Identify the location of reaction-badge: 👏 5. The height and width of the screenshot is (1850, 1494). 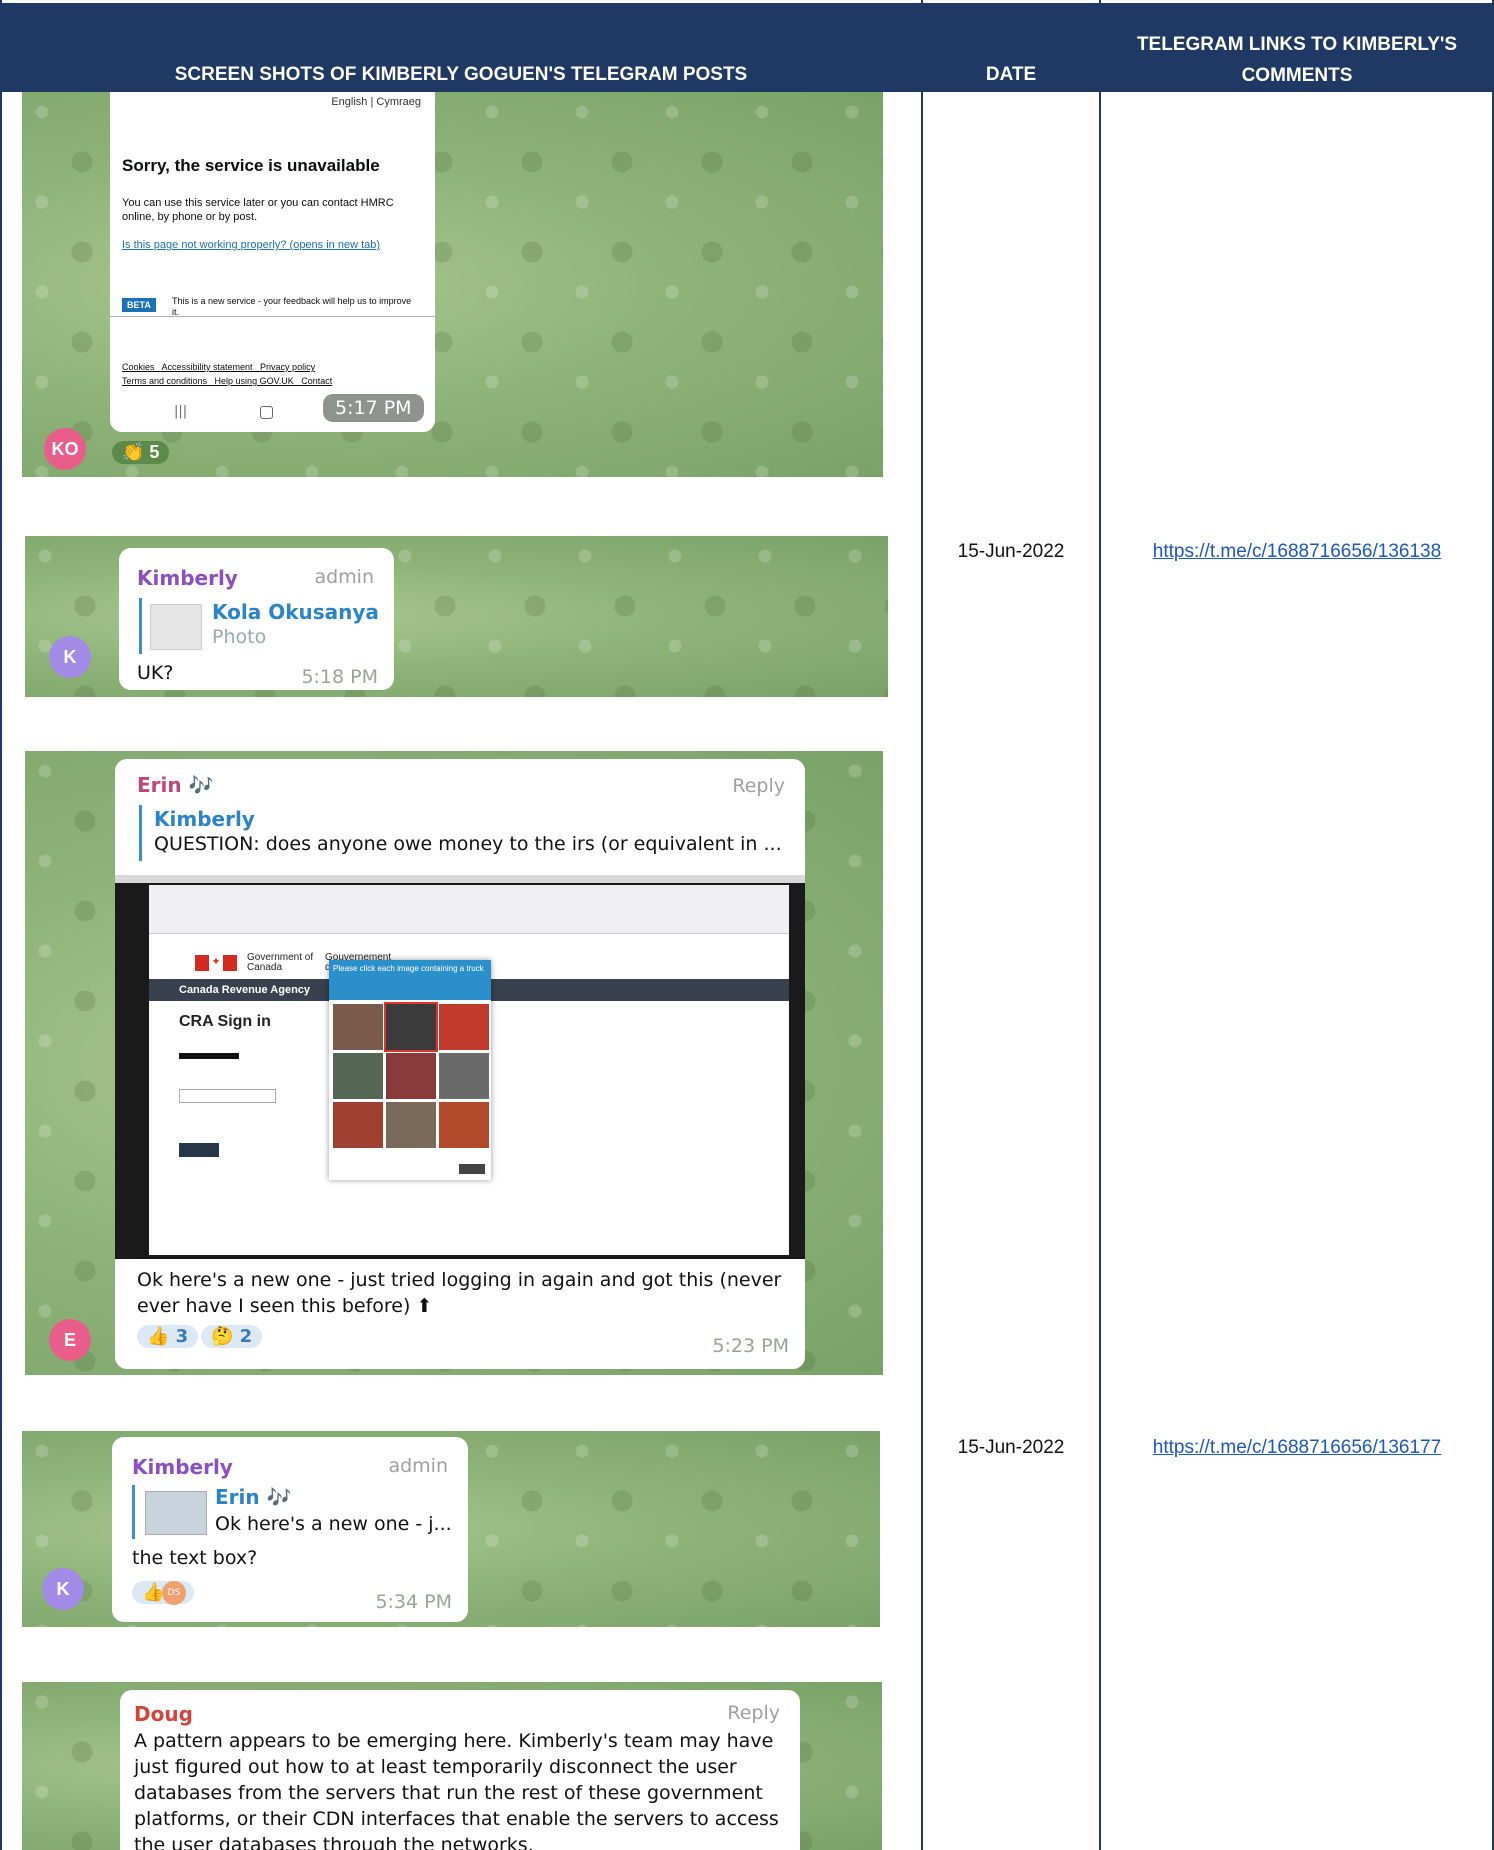
(141, 452).